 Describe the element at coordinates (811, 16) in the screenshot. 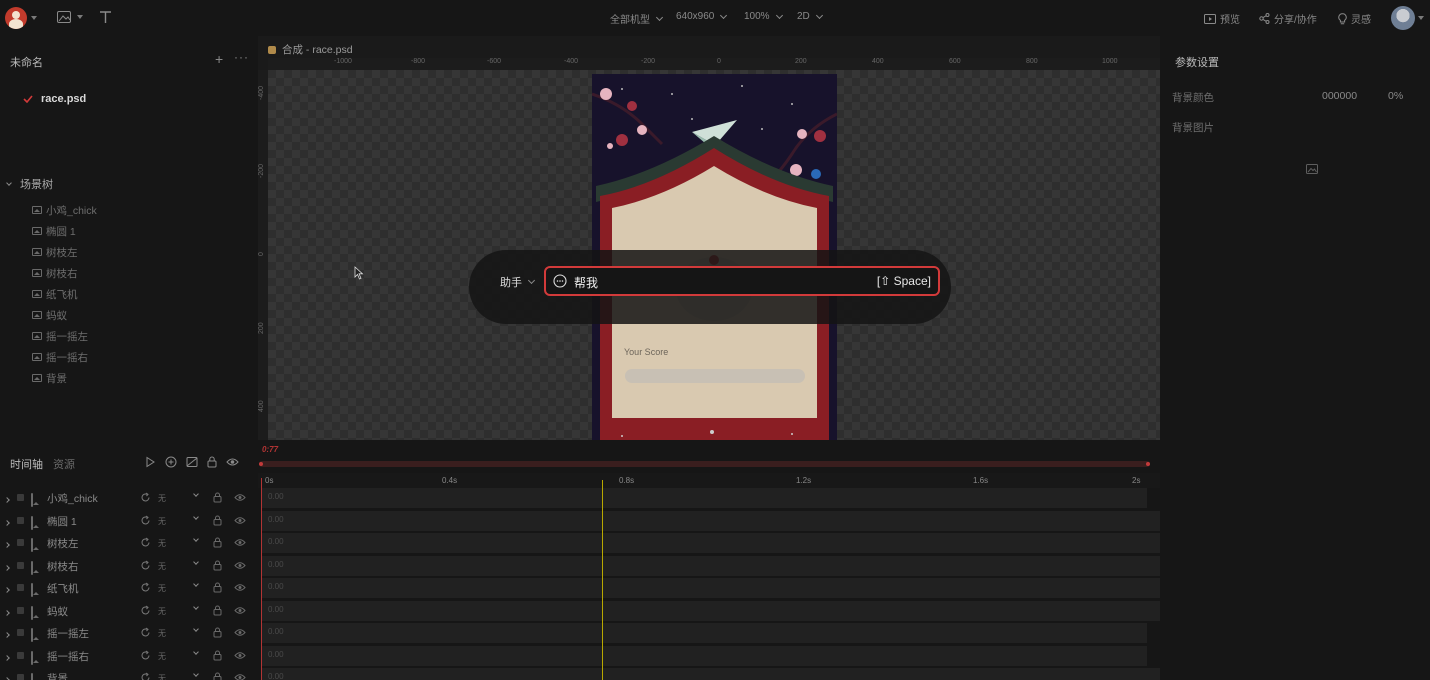

I see `mode-select: 2D` at that location.